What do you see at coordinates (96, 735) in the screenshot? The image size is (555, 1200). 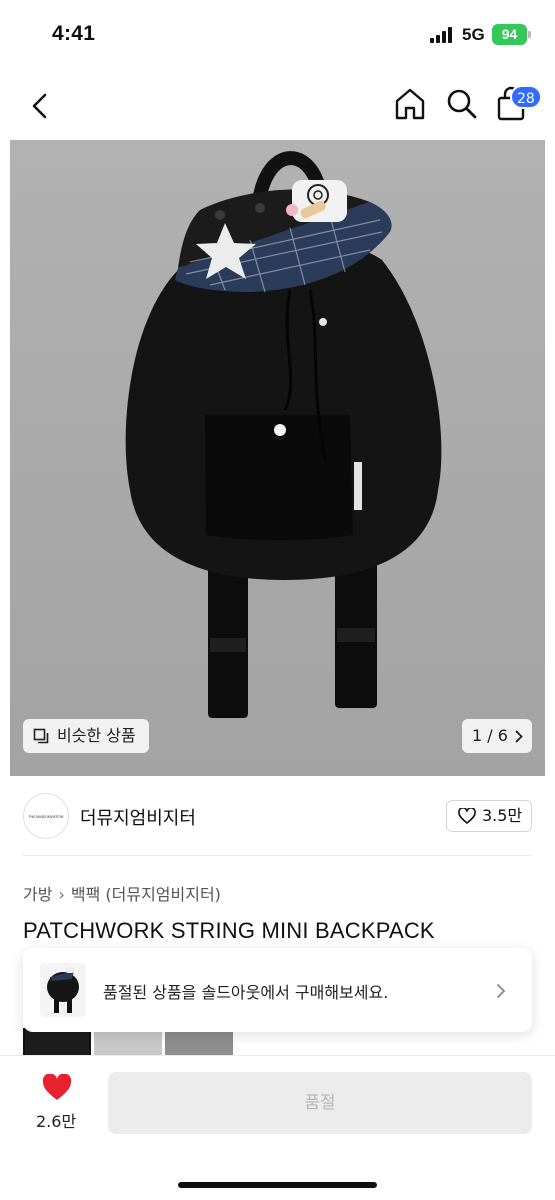 I see `similar-products-label: 비슷한 상품` at bounding box center [96, 735].